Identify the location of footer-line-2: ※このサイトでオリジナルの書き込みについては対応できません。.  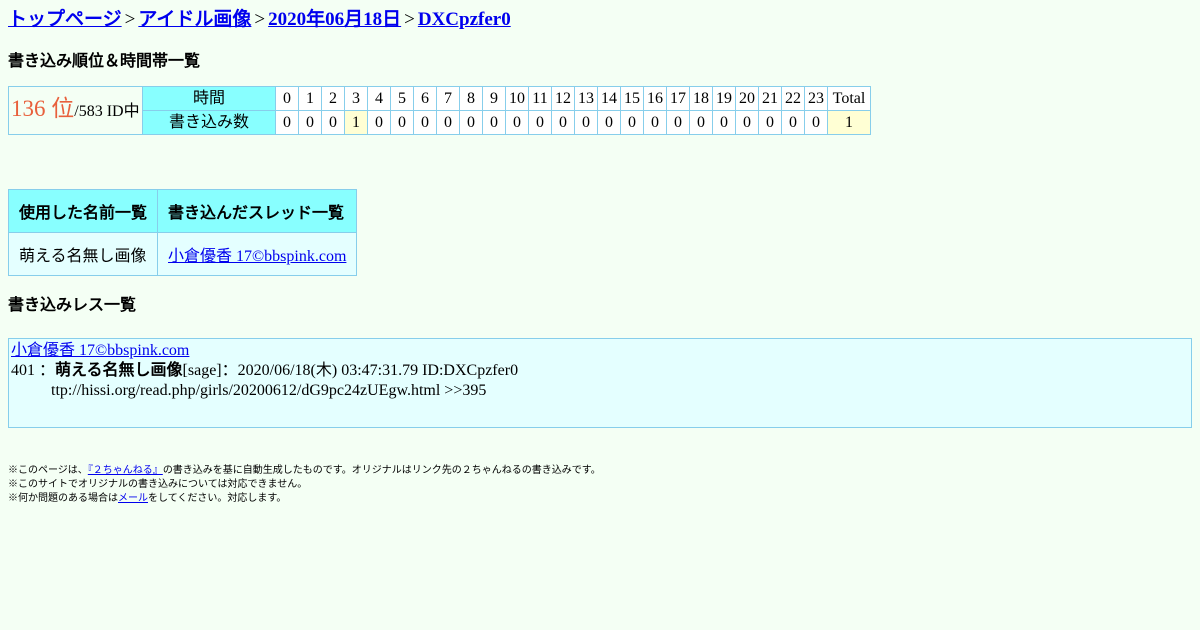
(158, 484).